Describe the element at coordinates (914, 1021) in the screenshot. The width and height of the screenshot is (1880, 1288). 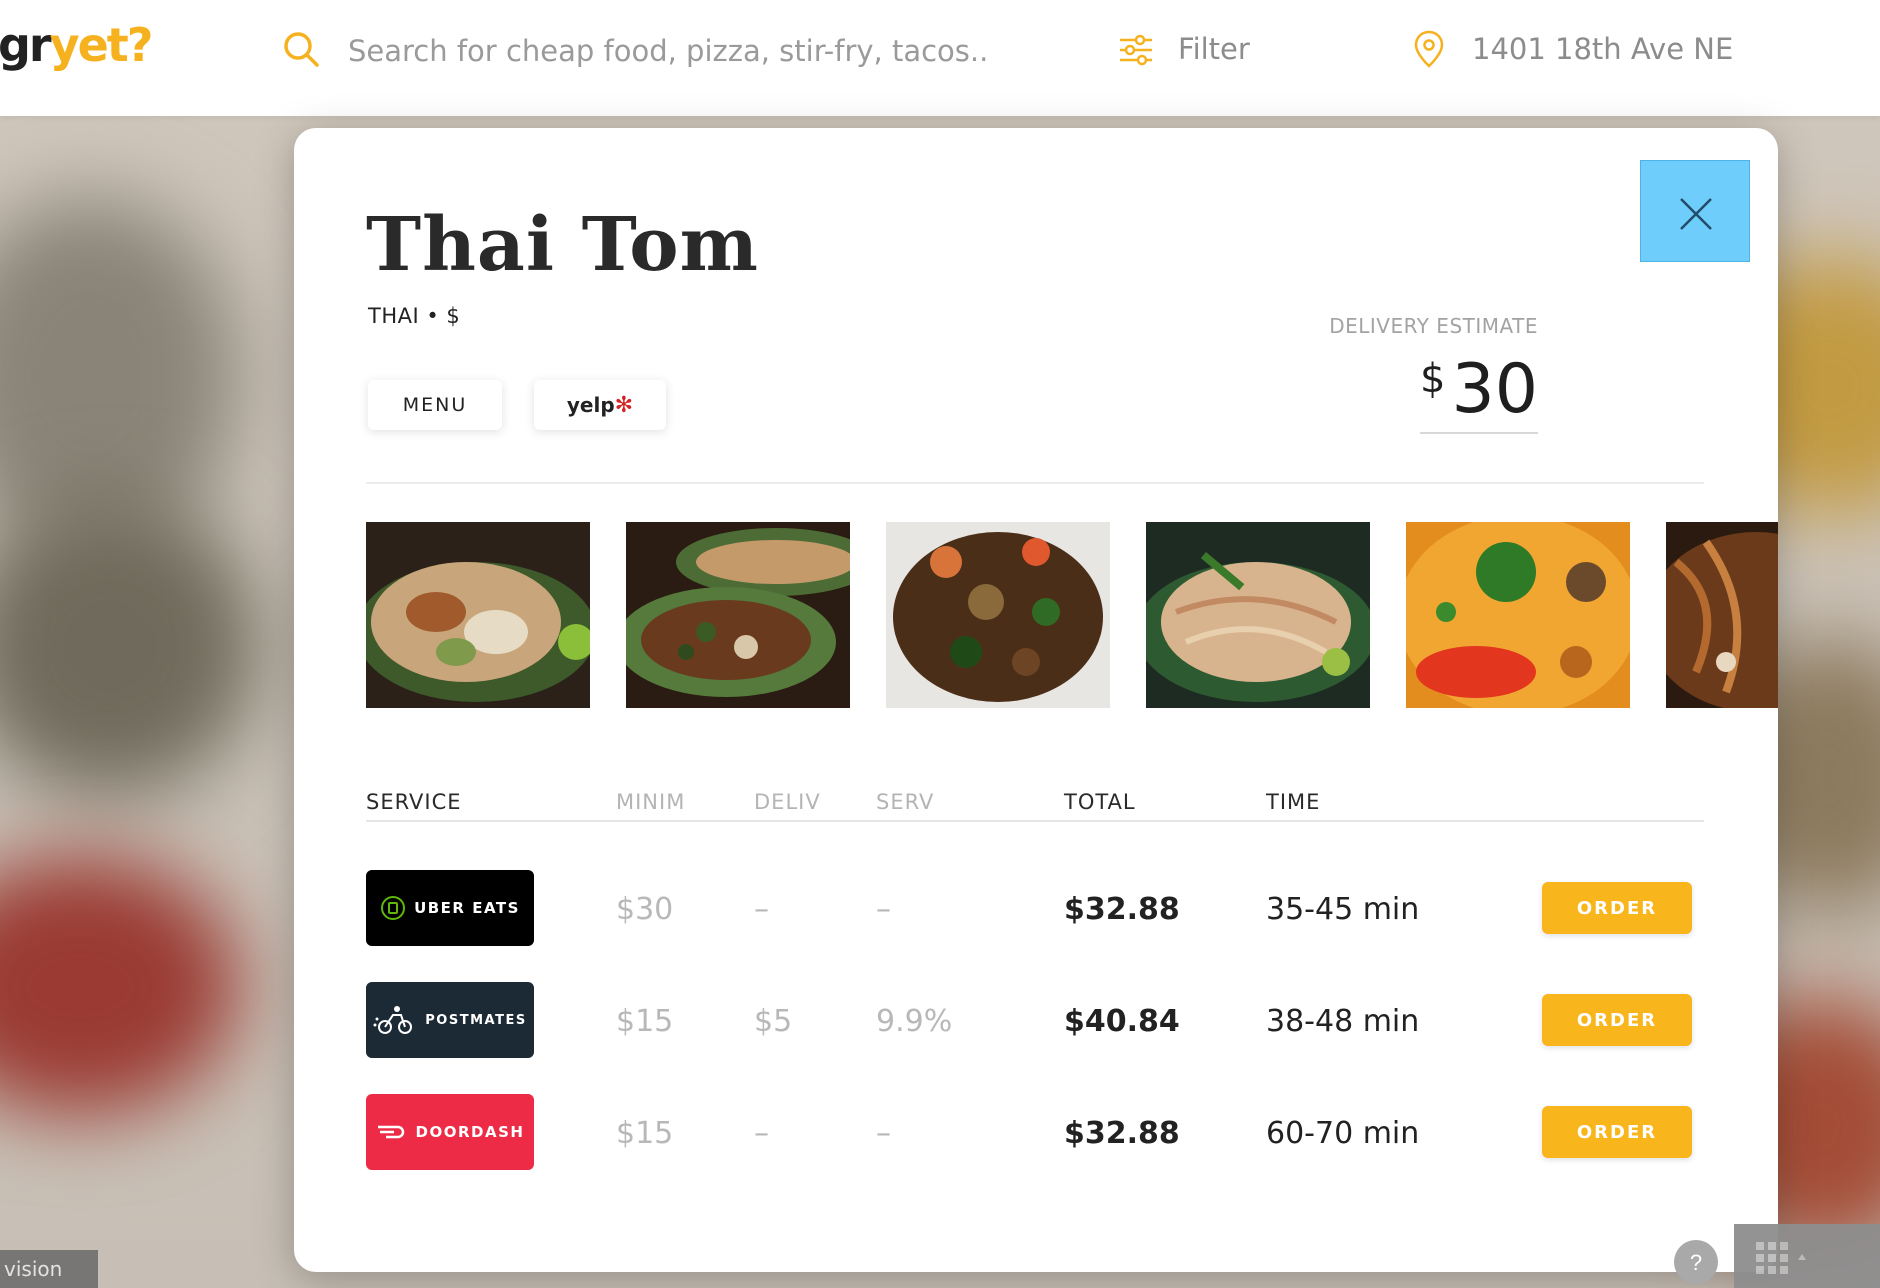
I see `postmates-service-fee: 9.9%` at that location.